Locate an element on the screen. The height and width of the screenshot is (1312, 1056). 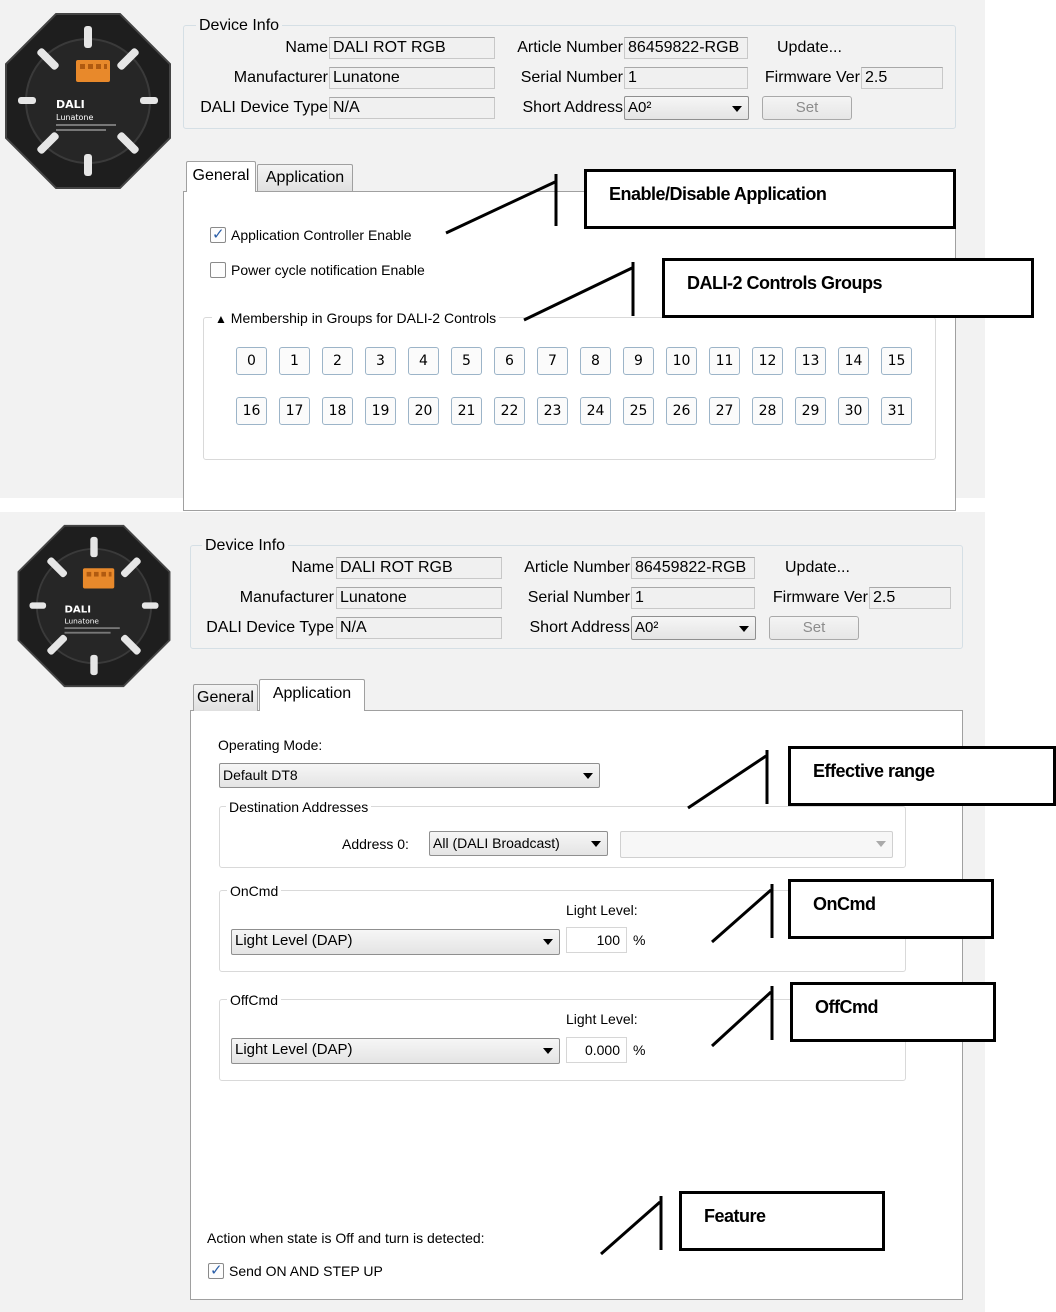
group-button-15: 15 is located at coordinates (896, 361).